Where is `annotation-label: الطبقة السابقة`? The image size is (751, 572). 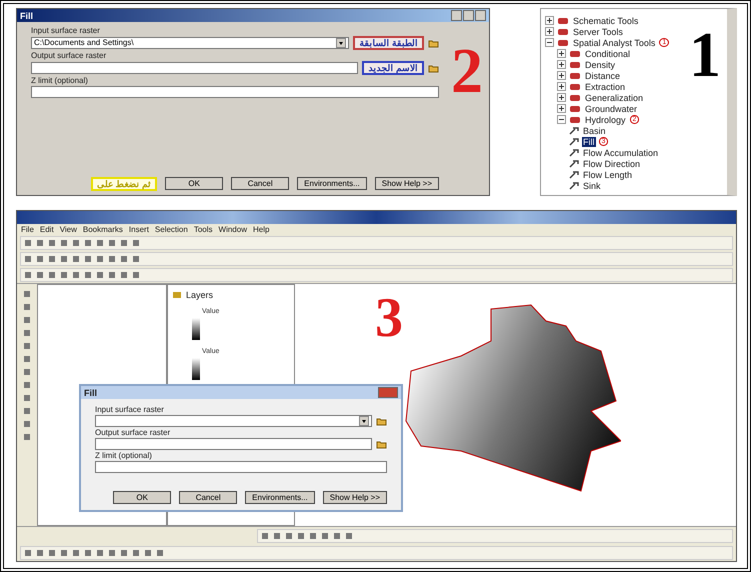 annotation-label: الطبقة السابقة is located at coordinates (388, 43).